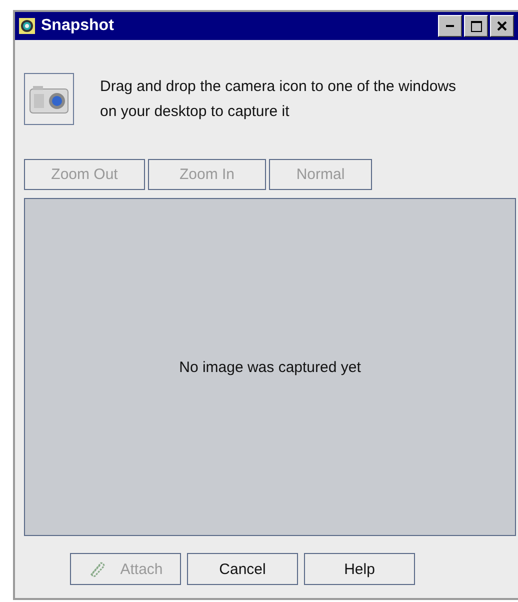 The image size is (518, 602). I want to click on maximize-icon, so click(476, 26).